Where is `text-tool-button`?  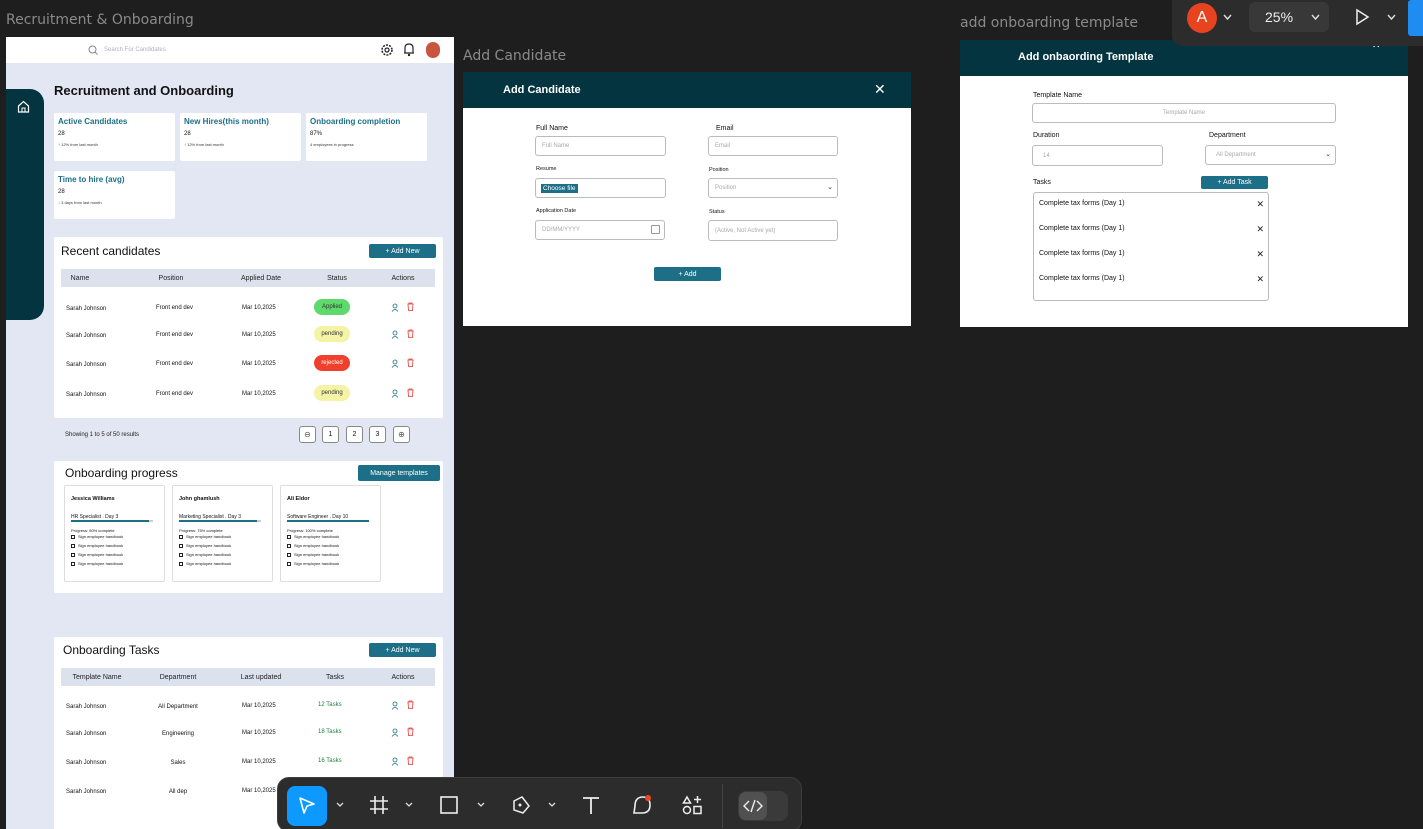
text-tool-button is located at coordinates (591, 805).